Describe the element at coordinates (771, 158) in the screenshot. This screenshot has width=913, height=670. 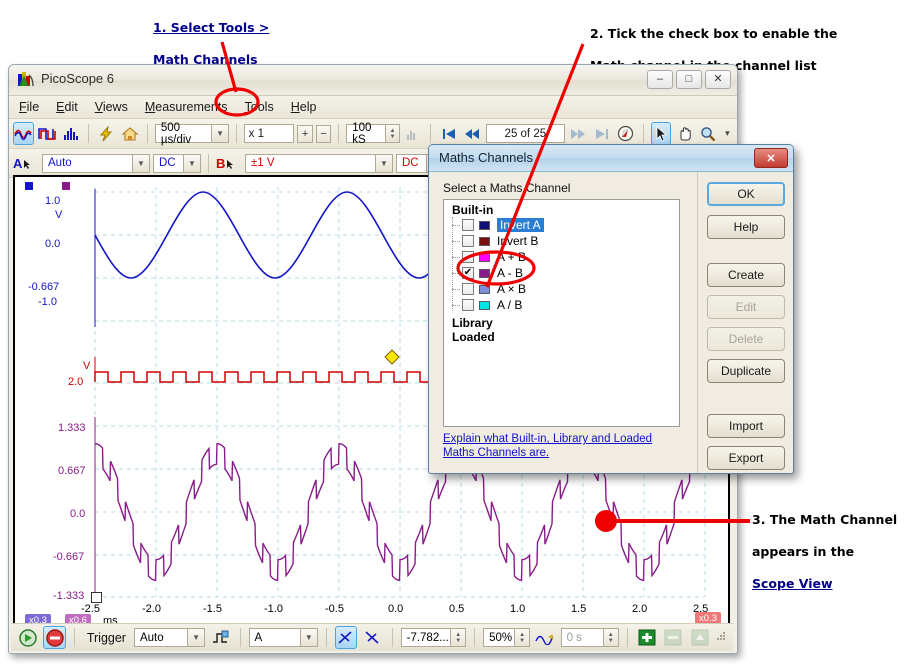
I see `dialog-close-button: ✕` at that location.